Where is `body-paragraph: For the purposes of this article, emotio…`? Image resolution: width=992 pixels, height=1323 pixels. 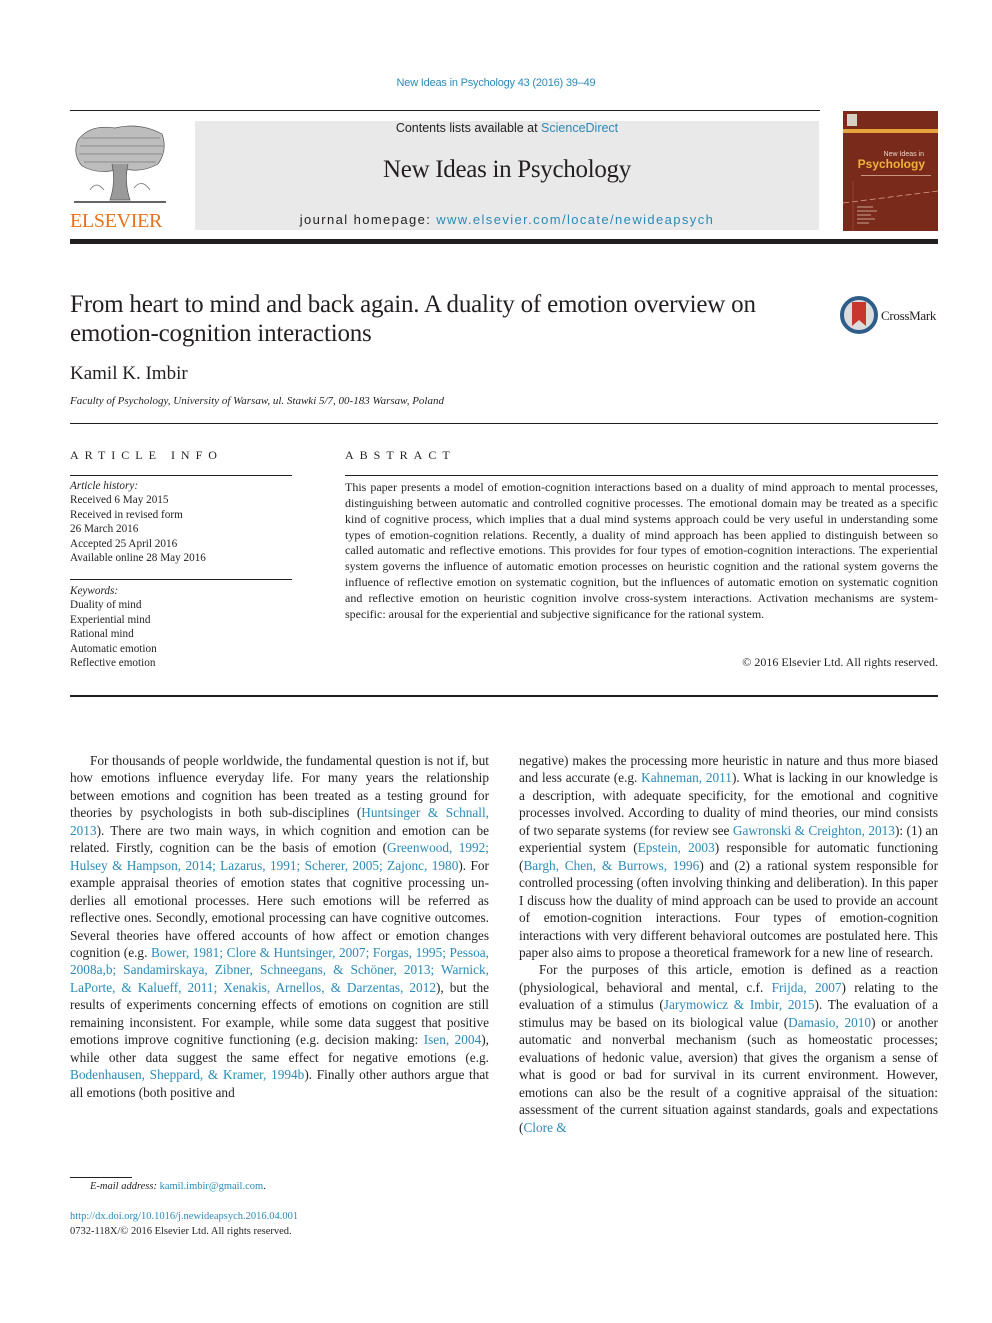
body-paragraph: For the purposes of this article, emotio… is located at coordinates (728, 1048).